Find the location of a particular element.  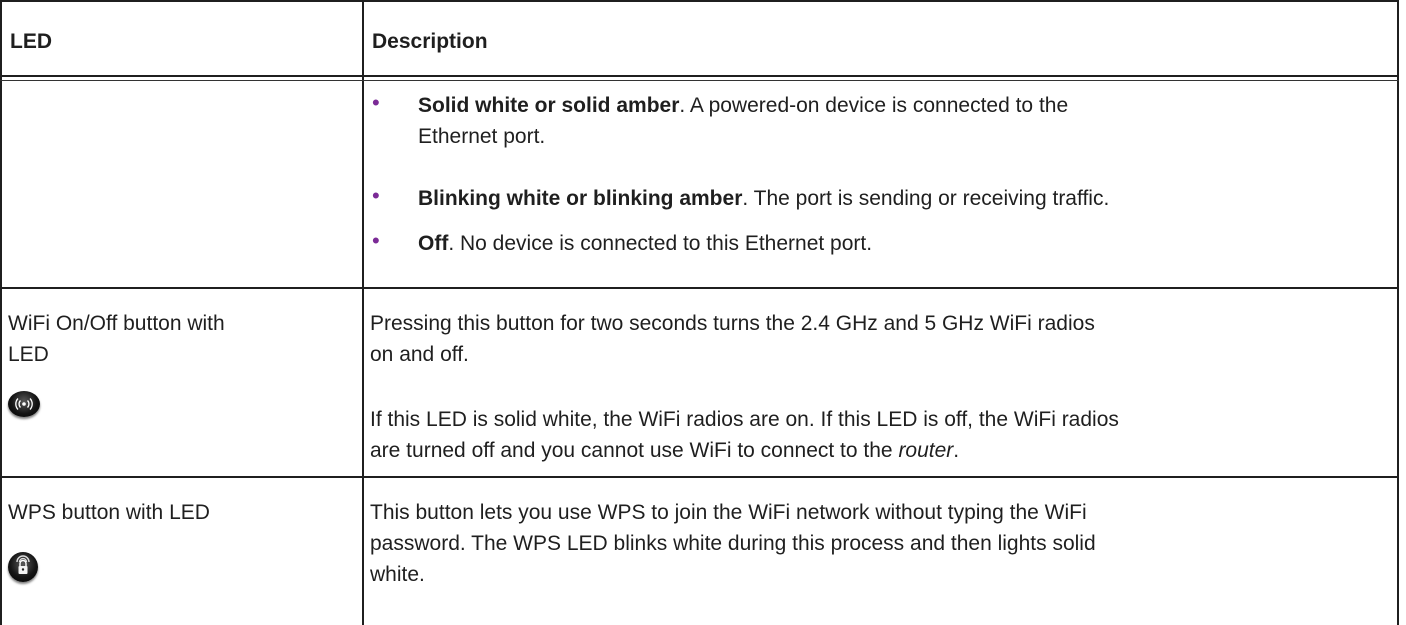

bullet-term: Solid white or solid amber is located at coordinates (549, 105).